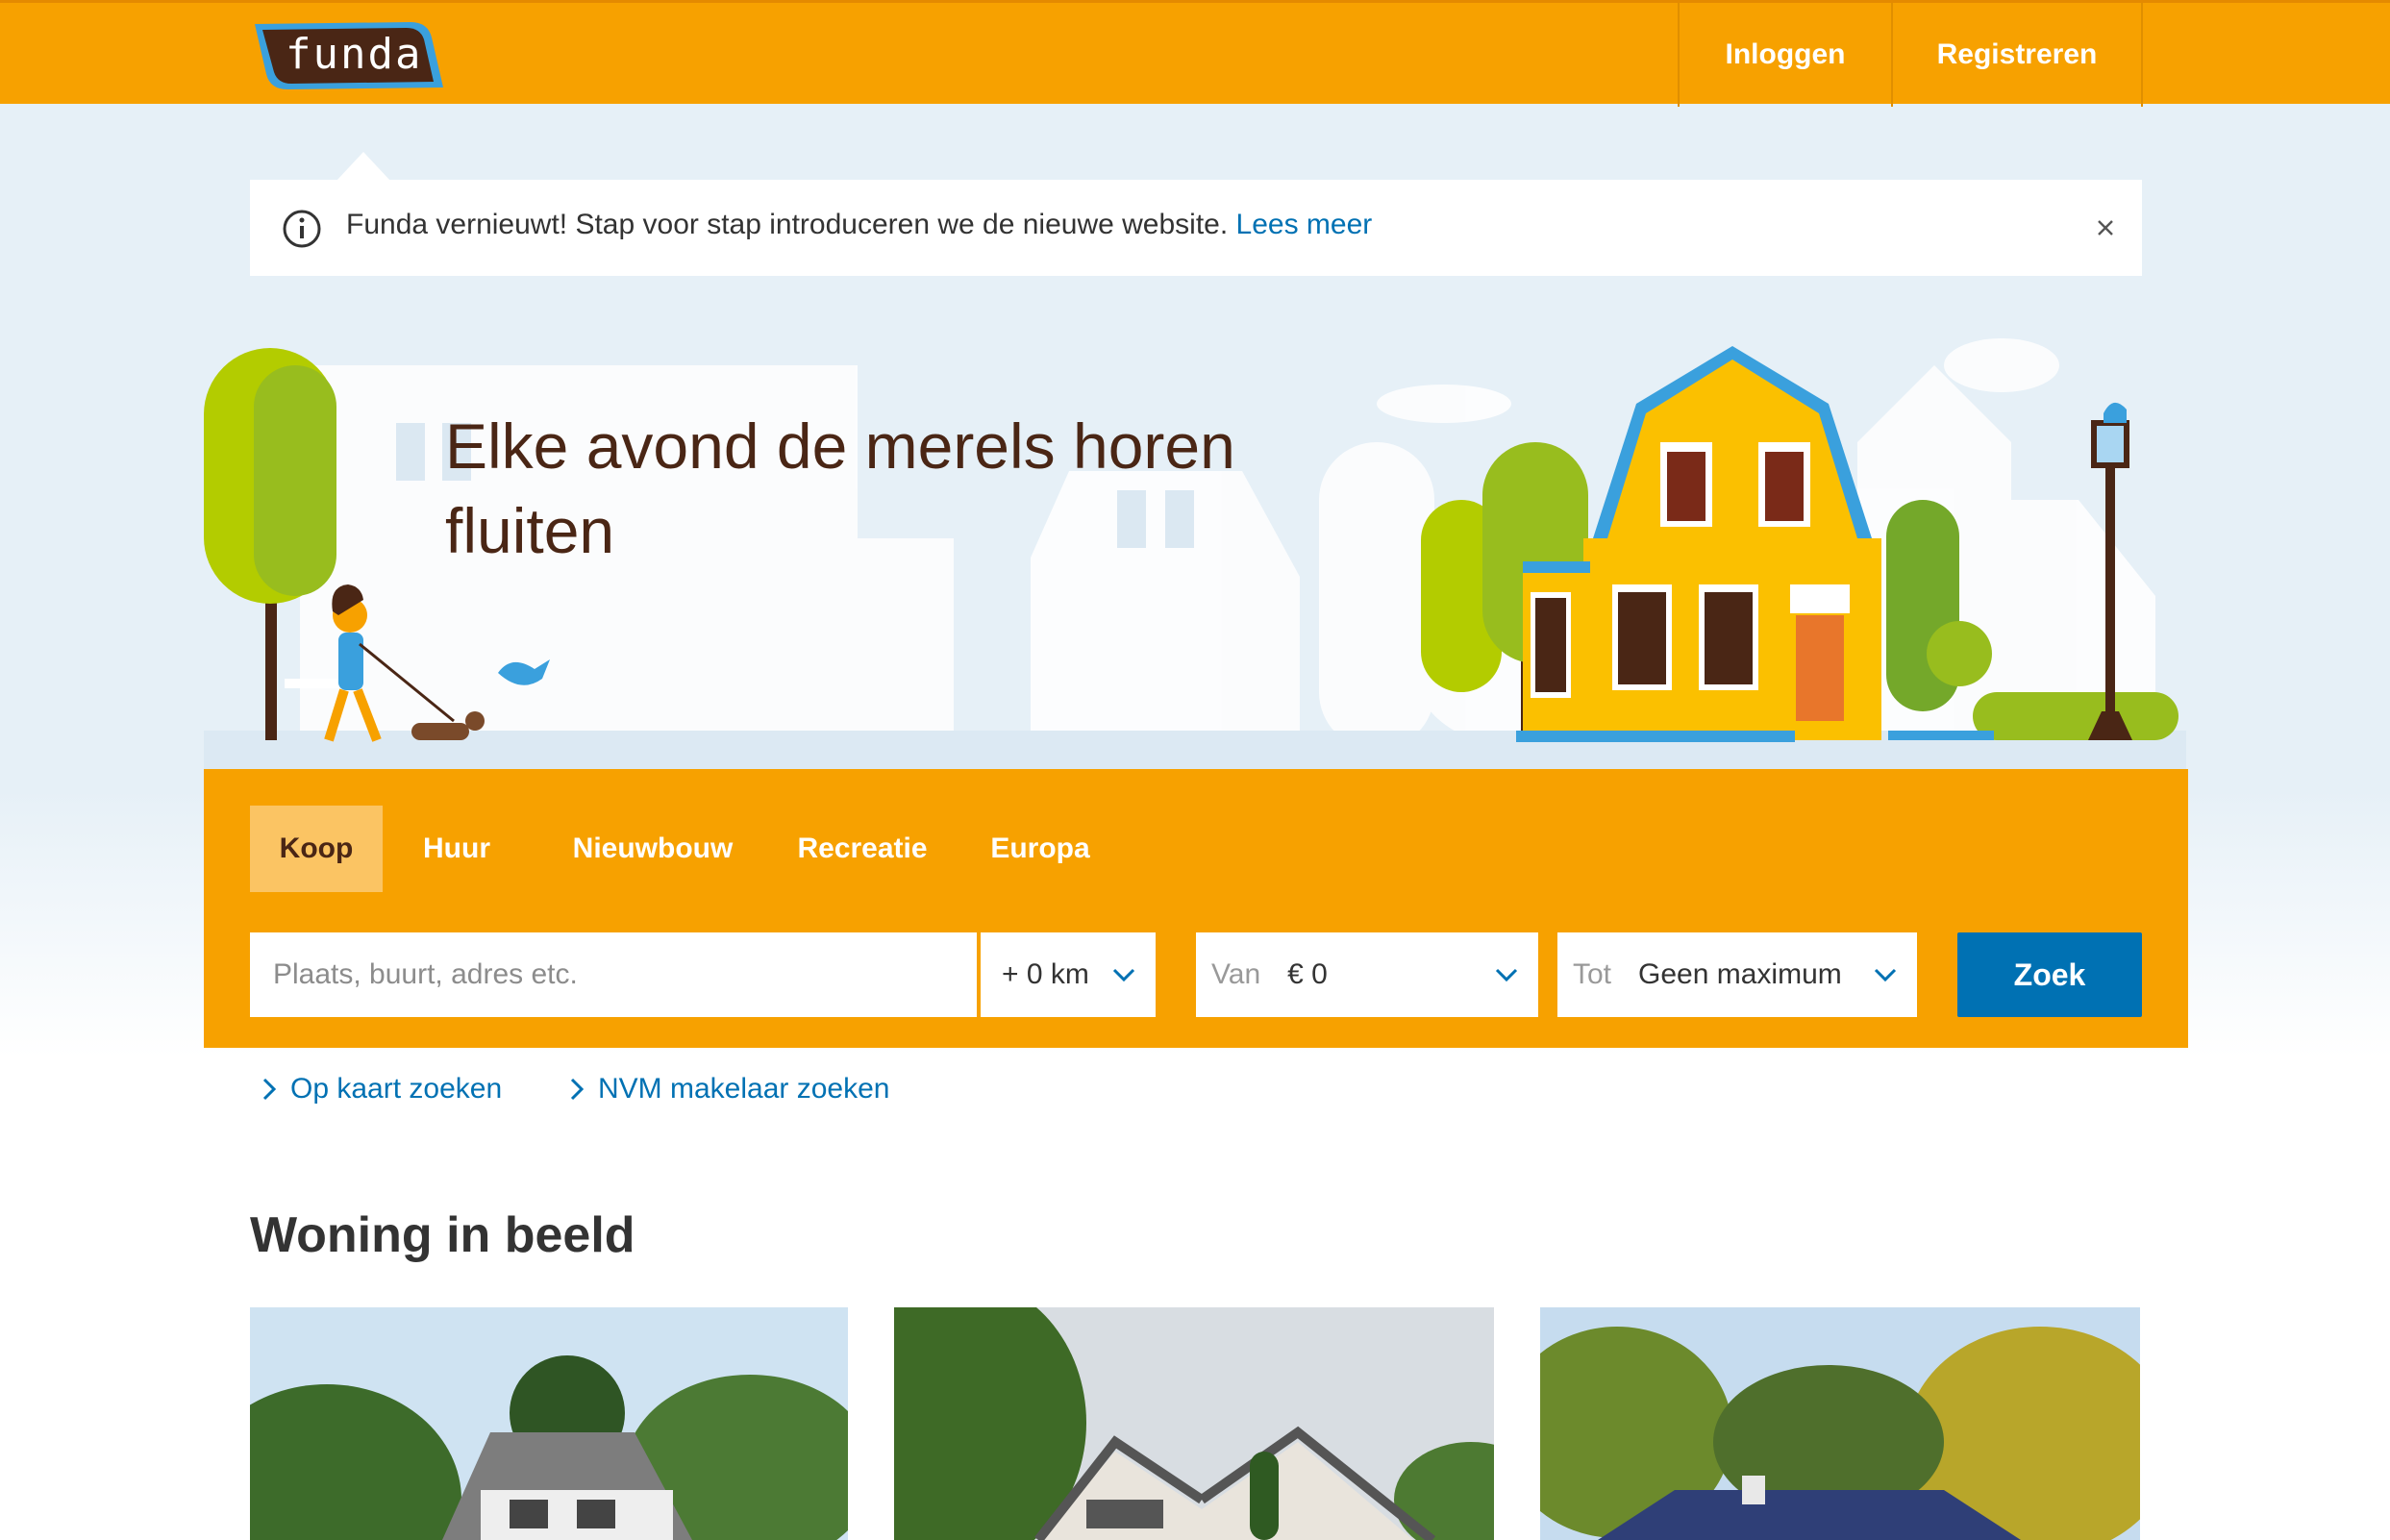 The image size is (2390, 1540). I want to click on section-title: Woning in beeld, so click(443, 1235).